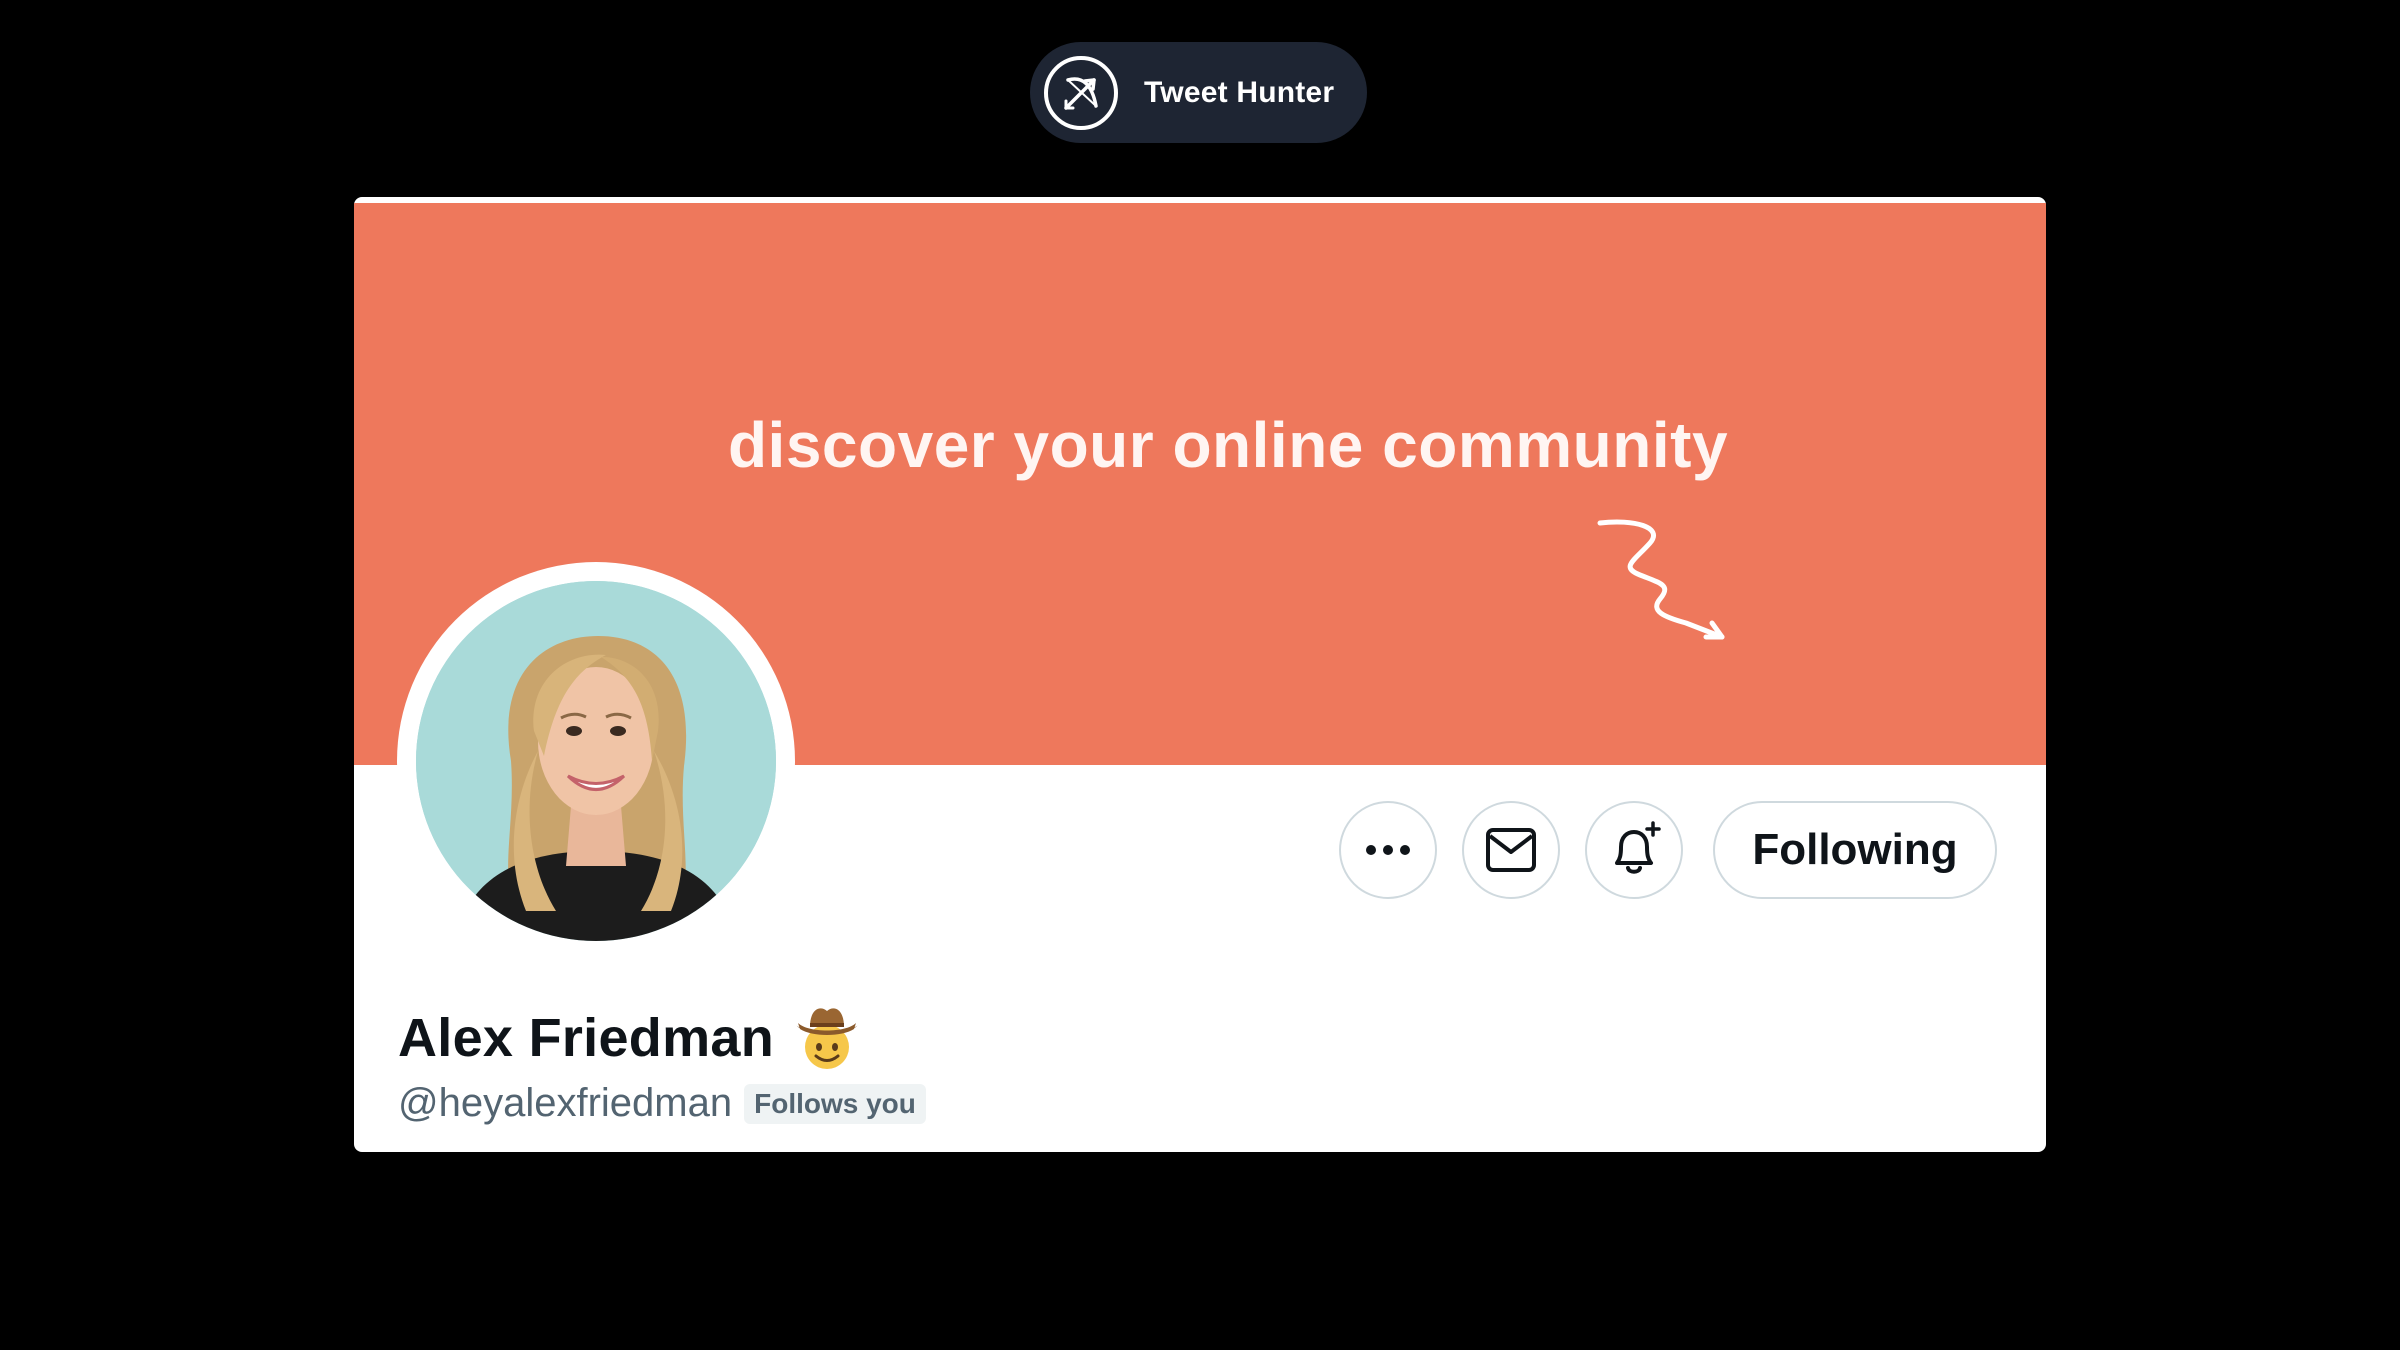 This screenshot has width=2400, height=1350. I want to click on follows-you-badge: Follows you, so click(835, 1103).